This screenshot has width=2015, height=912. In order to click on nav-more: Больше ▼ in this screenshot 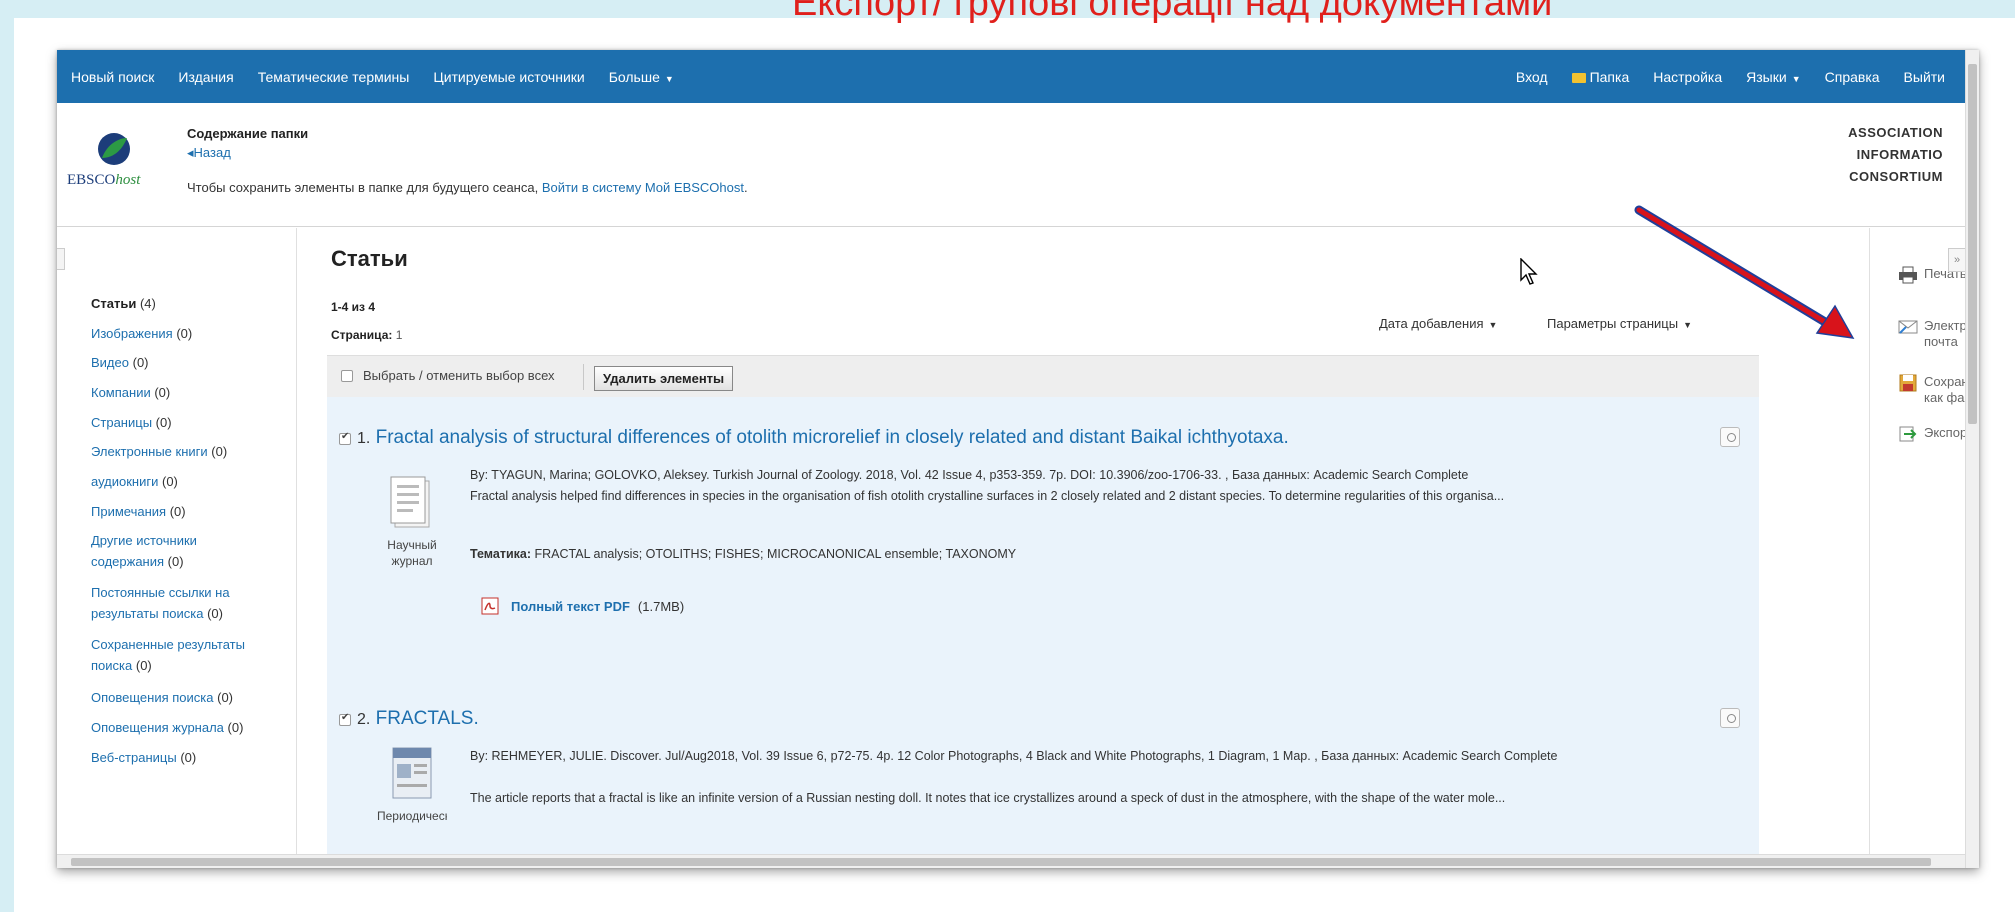, I will do `click(641, 77)`.